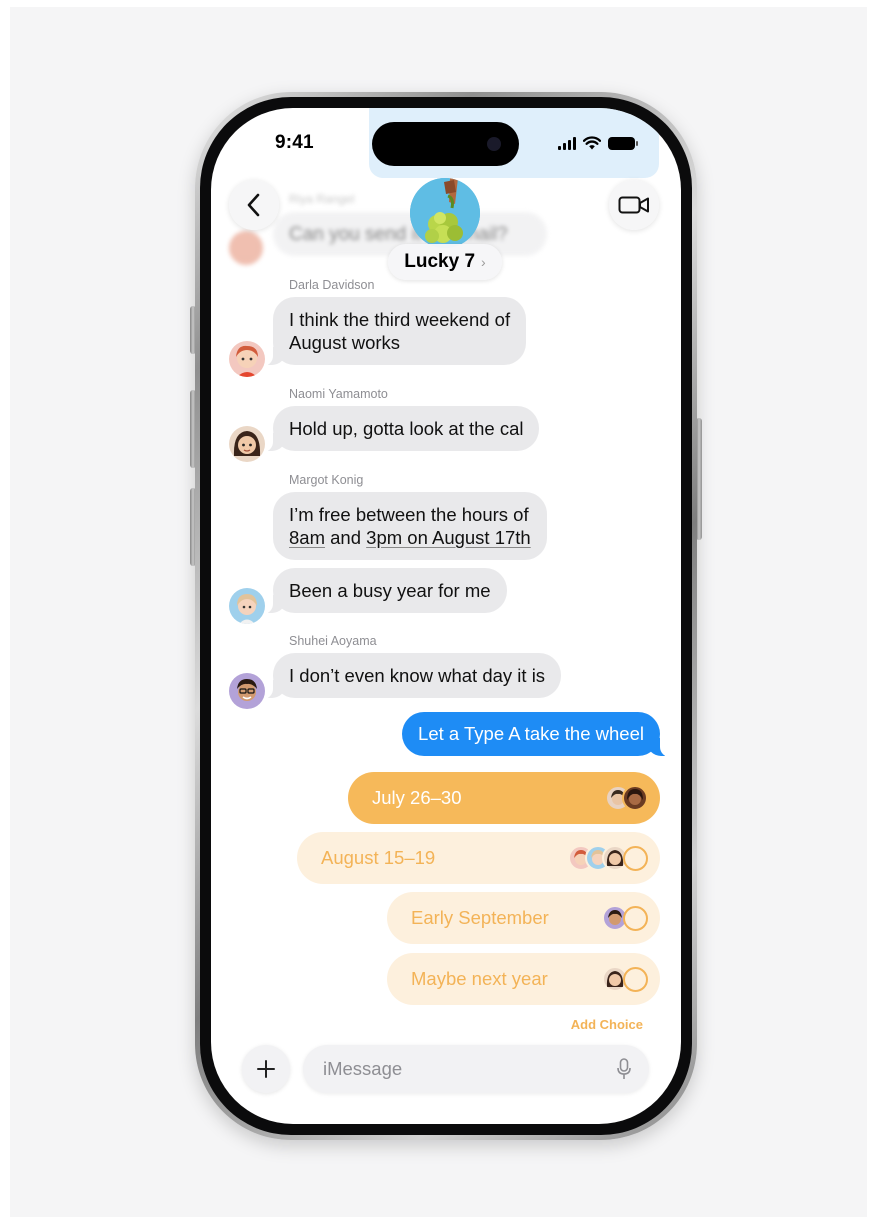 This screenshot has height=1219, width=870. I want to click on back-button, so click(254, 205).